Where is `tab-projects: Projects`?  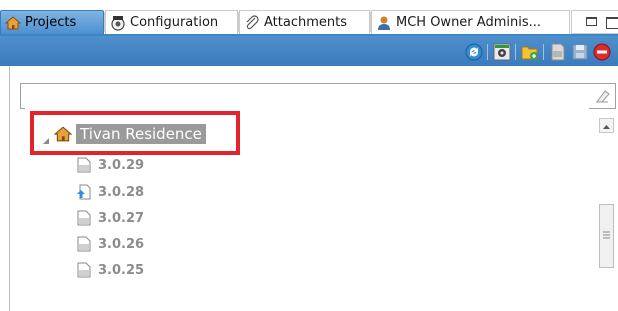 tab-projects: Projects is located at coordinates (52, 22).